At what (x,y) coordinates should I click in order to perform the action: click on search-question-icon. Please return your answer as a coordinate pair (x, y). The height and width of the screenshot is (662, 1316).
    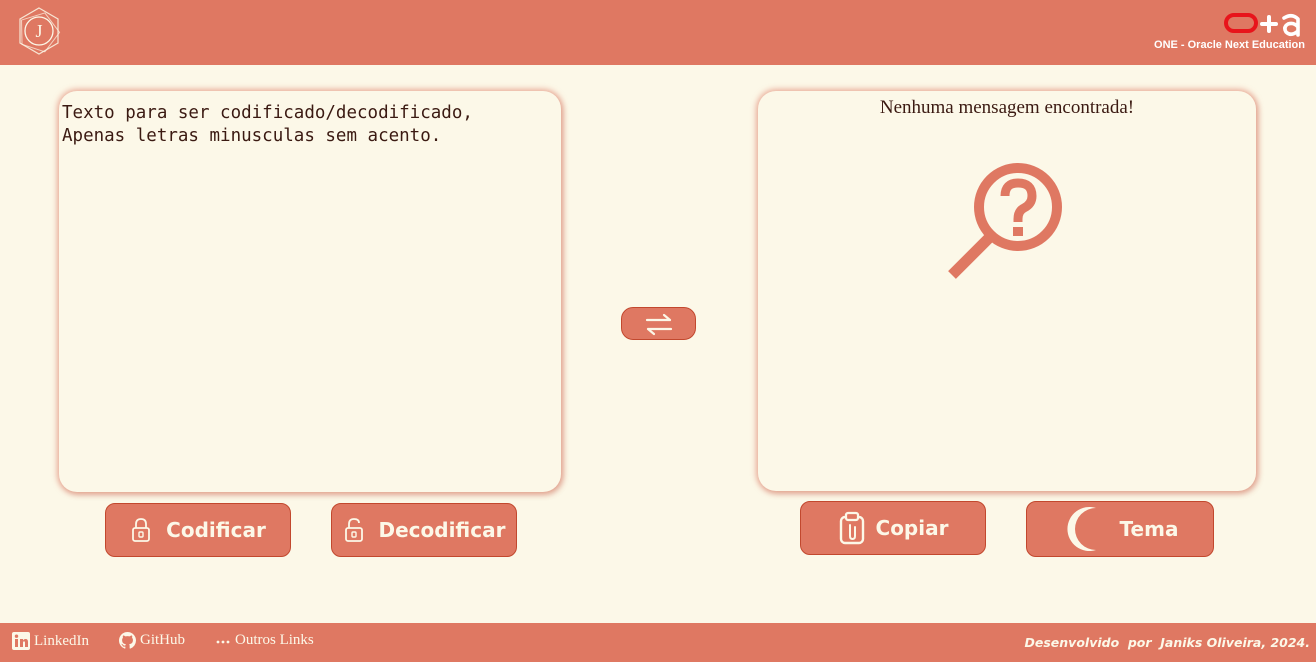
    Looking at the image, I should click on (1005, 221).